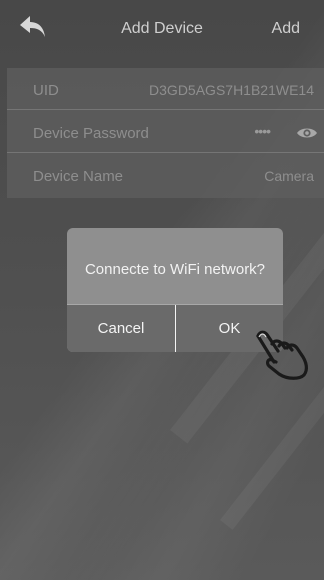  I want to click on wifi-confirm-dialog: Connecte to WiFi network? Cancel OK, so click(175, 290).